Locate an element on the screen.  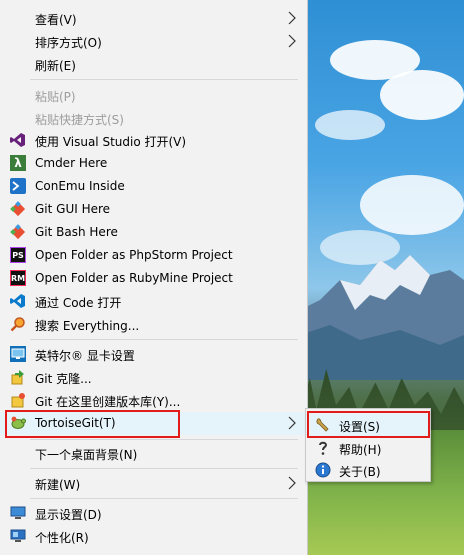
menu-item-label: 查看(V) is located at coordinates (56, 20).